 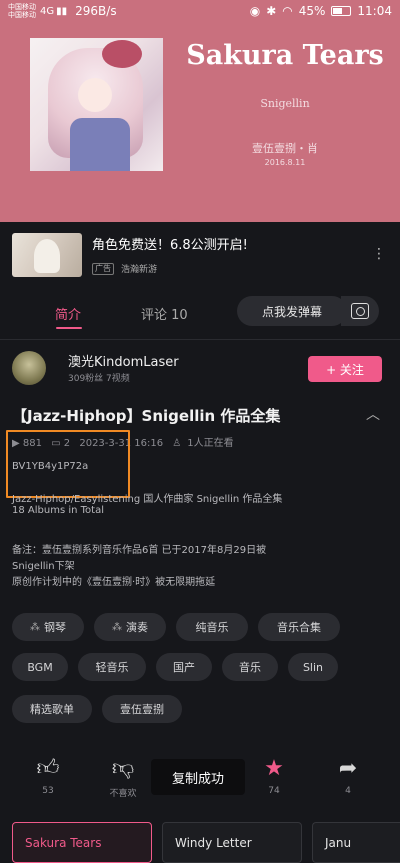 I want to click on uploader-stats: 309粉丝 7视频, so click(x=99, y=379).